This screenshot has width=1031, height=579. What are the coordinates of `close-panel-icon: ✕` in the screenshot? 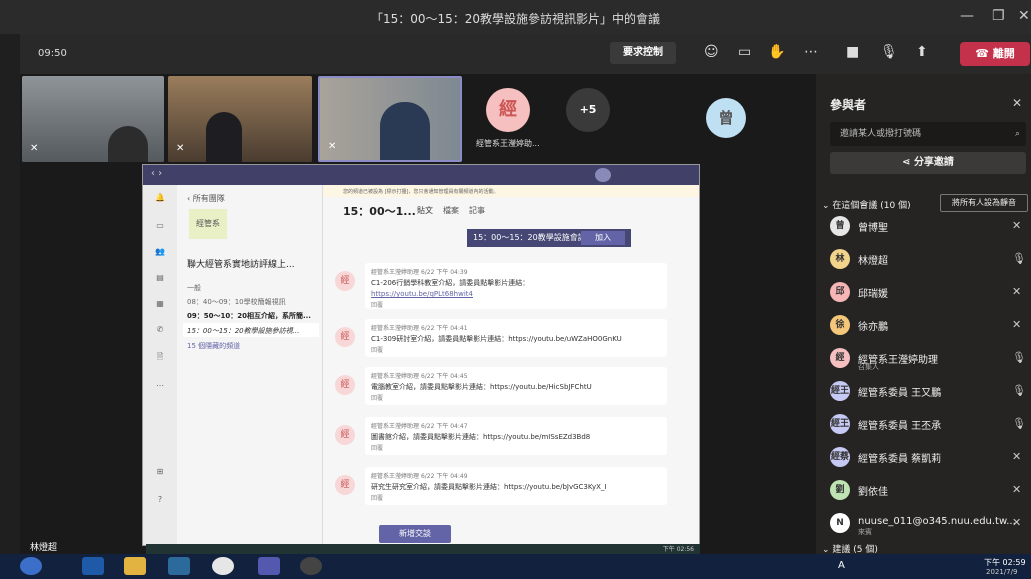 It's located at (1017, 103).